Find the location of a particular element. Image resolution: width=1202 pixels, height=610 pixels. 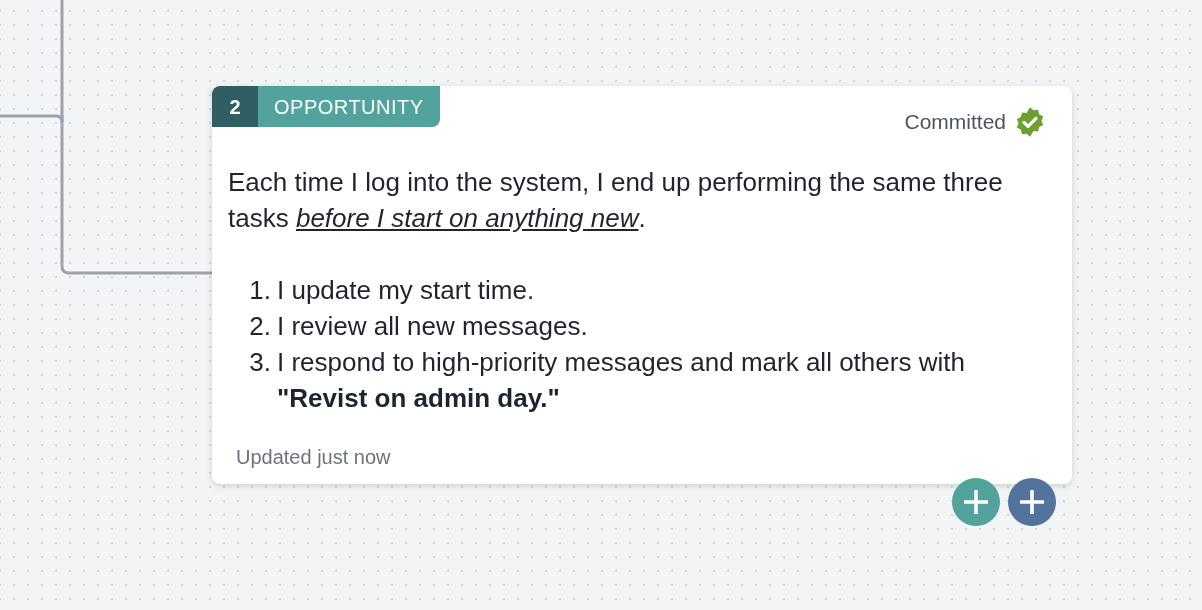

number-badge: 2 is located at coordinates (235, 106).